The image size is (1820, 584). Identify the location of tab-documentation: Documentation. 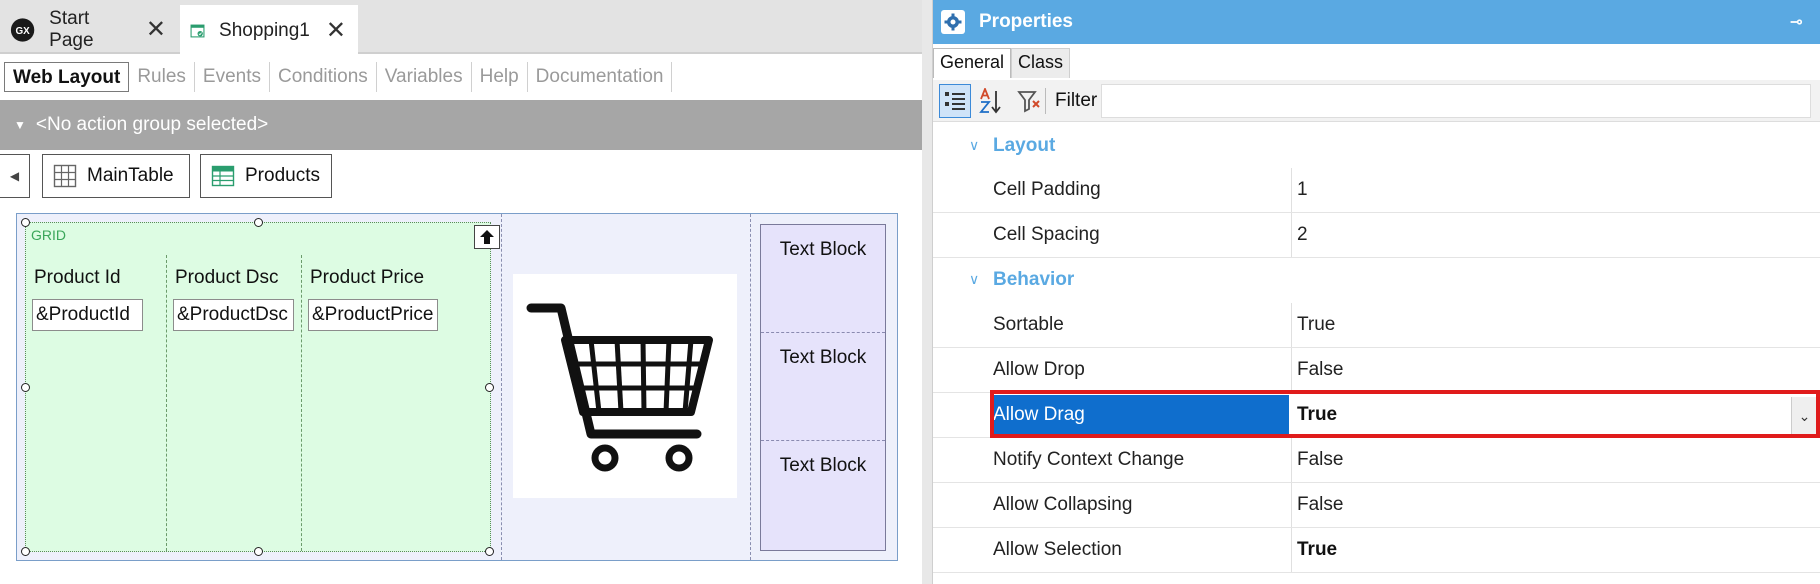
(600, 77).